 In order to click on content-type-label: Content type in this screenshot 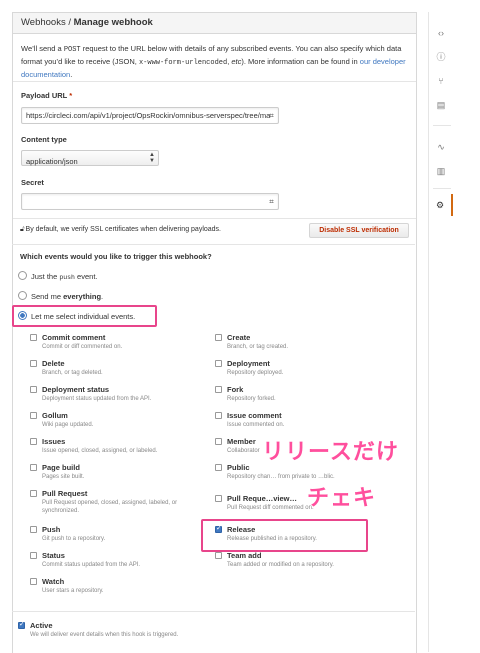, I will do `click(44, 139)`.